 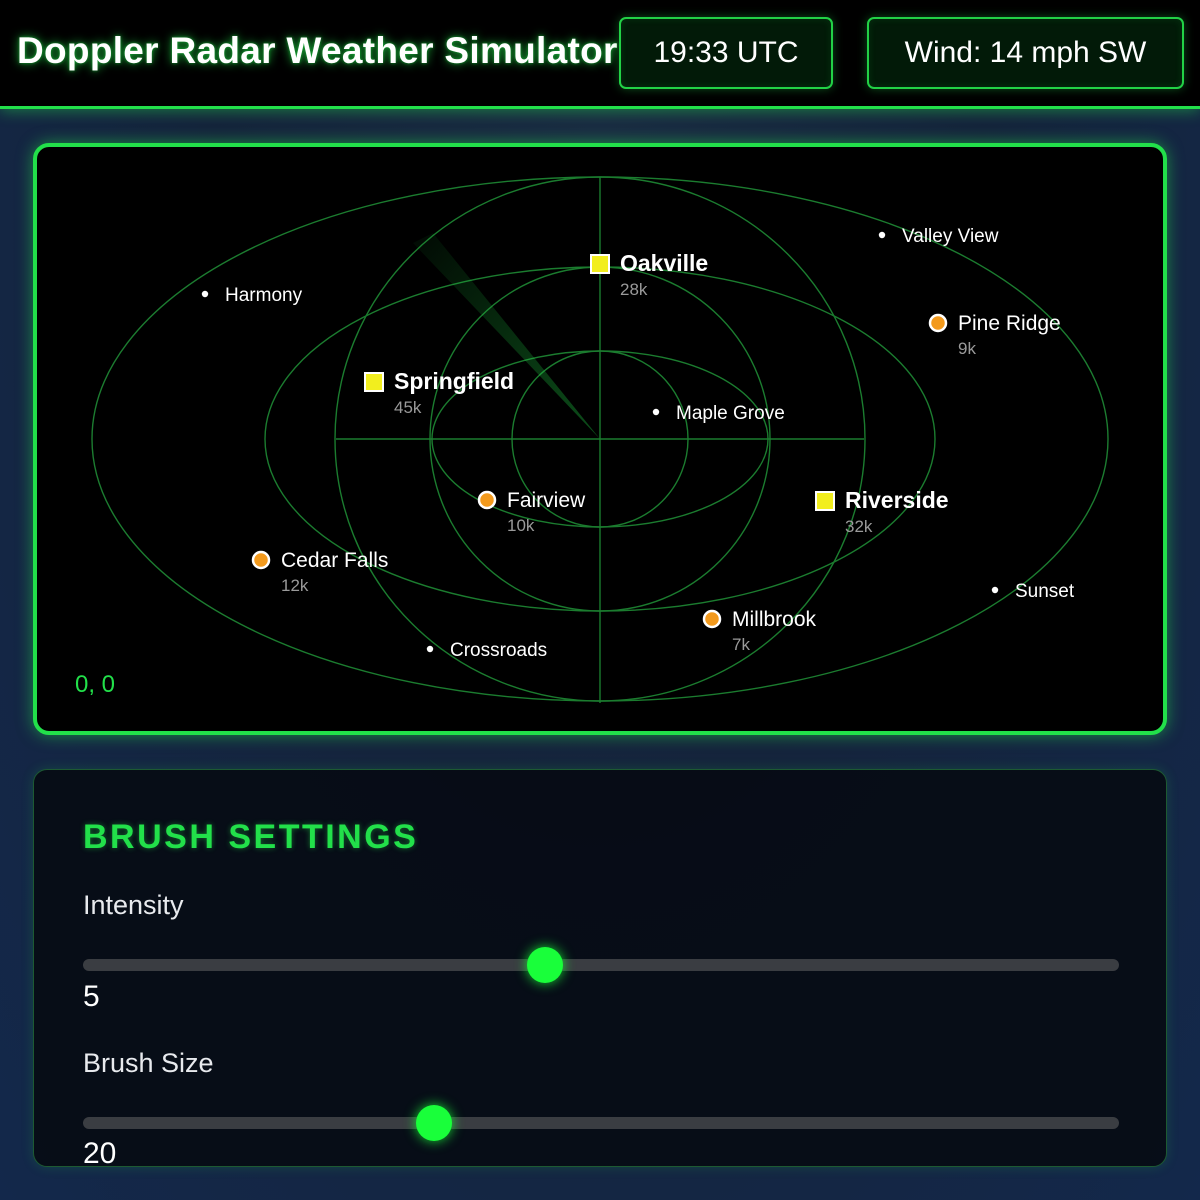 I want to click on city-name-label: Maple Grove, so click(x=730, y=413).